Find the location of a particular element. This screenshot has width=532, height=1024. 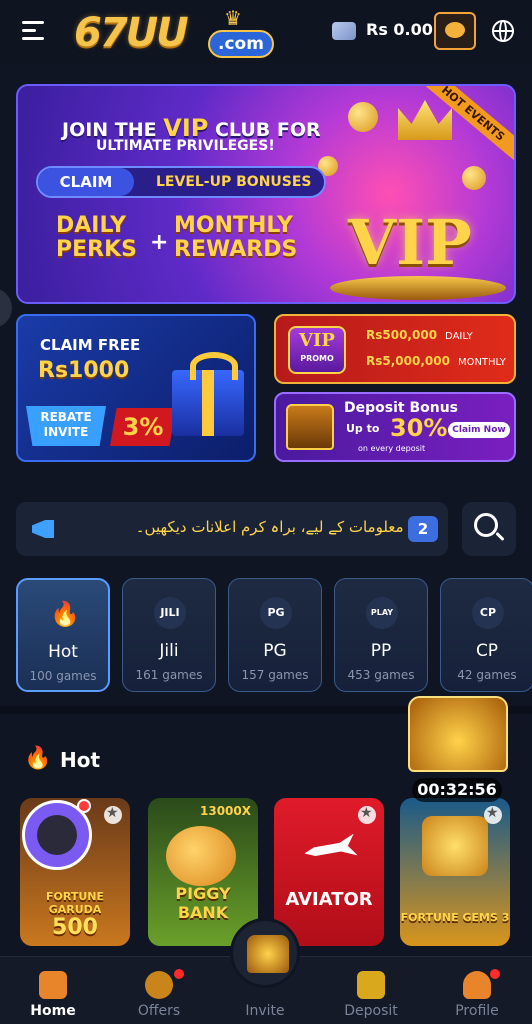

nav-home: Home is located at coordinates (53, 990).